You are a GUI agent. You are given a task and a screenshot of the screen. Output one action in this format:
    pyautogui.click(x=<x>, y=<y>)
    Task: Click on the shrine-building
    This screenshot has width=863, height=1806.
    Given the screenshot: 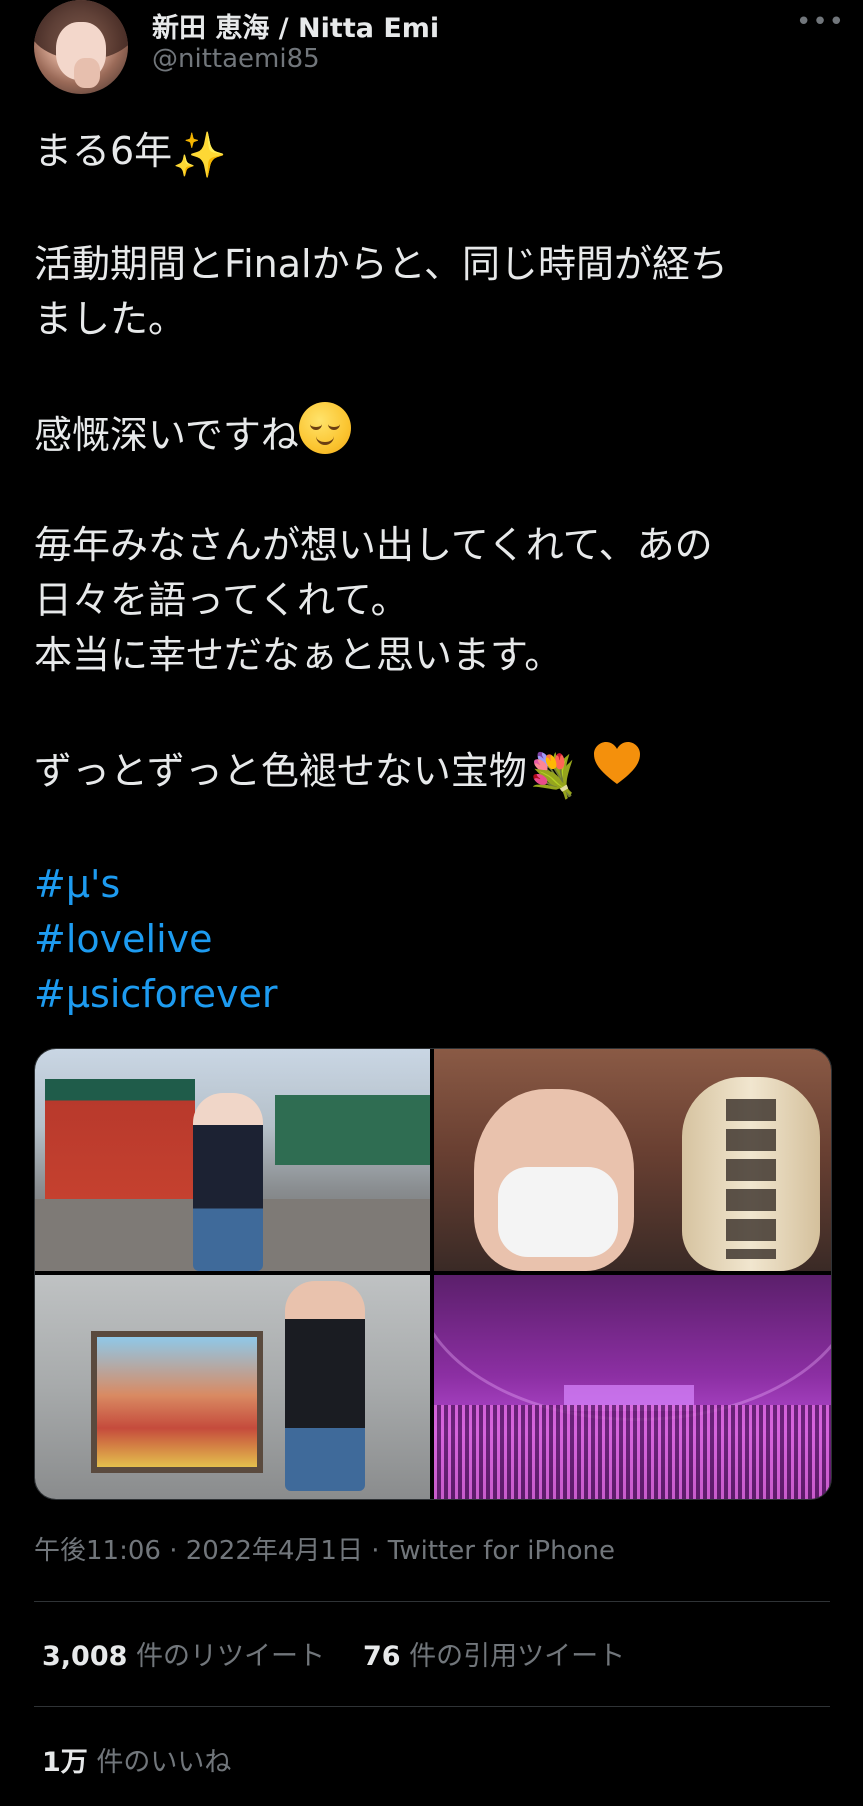 What is the action you would take?
    pyautogui.click(x=120, y=1139)
    